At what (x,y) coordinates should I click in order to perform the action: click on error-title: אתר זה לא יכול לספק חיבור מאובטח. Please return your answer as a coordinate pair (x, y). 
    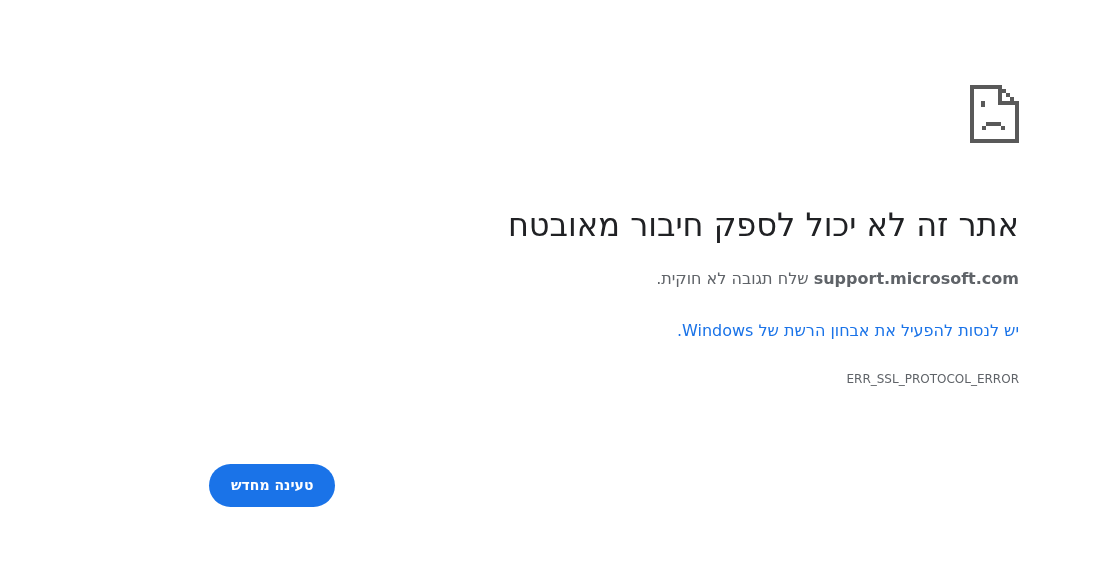
    Looking at the image, I should click on (762, 225).